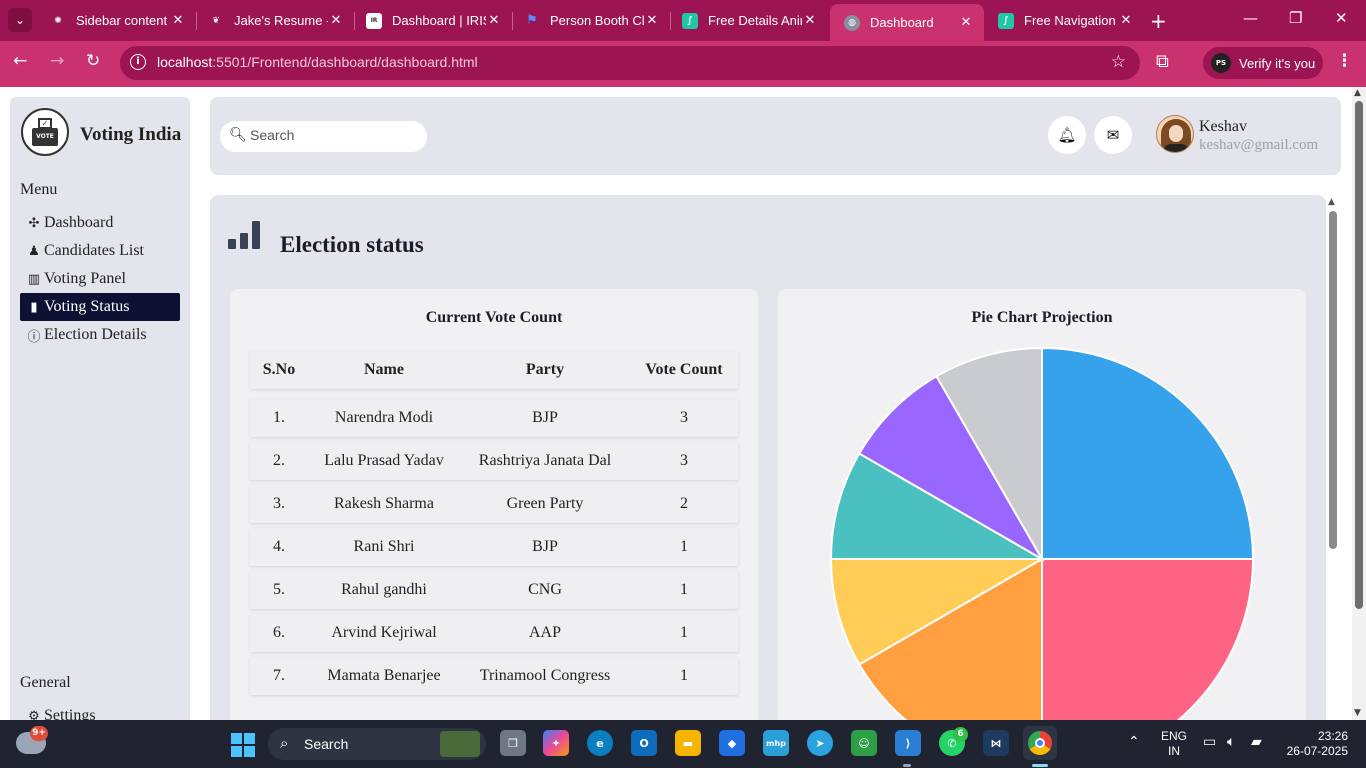 Image resolution: width=1366 pixels, height=768 pixels. Describe the element at coordinates (1113, 135) in the screenshot. I see `mail-icon: ✉` at that location.